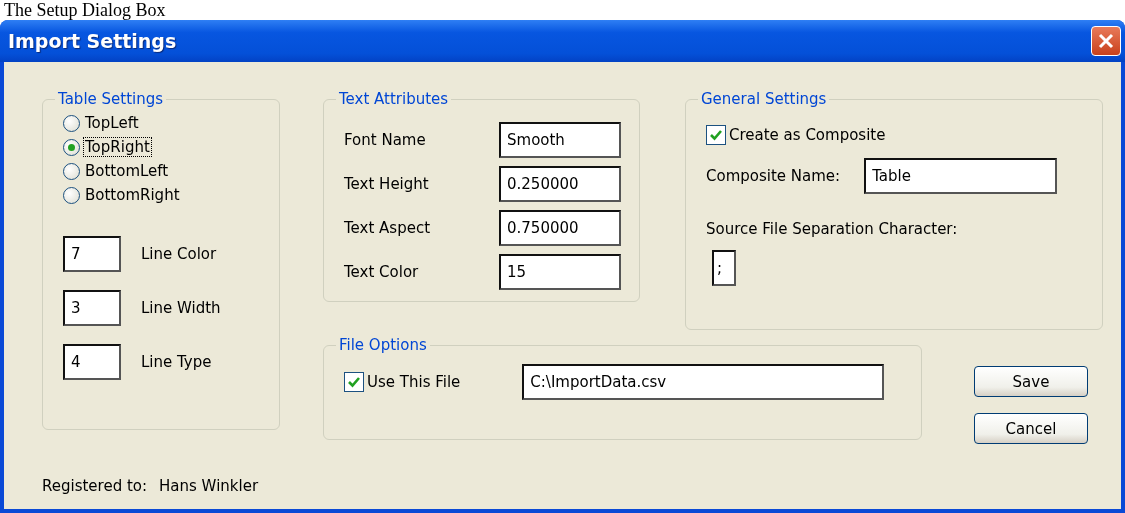  Describe the element at coordinates (162, 123) in the screenshot. I see `radio-option: TopLeft` at that location.